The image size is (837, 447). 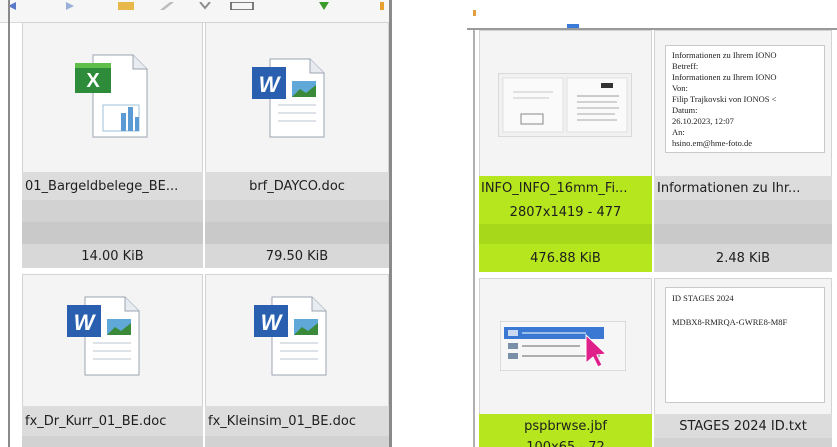 I want to click on preview-line: ID STAGES 2024, so click(x=703, y=298).